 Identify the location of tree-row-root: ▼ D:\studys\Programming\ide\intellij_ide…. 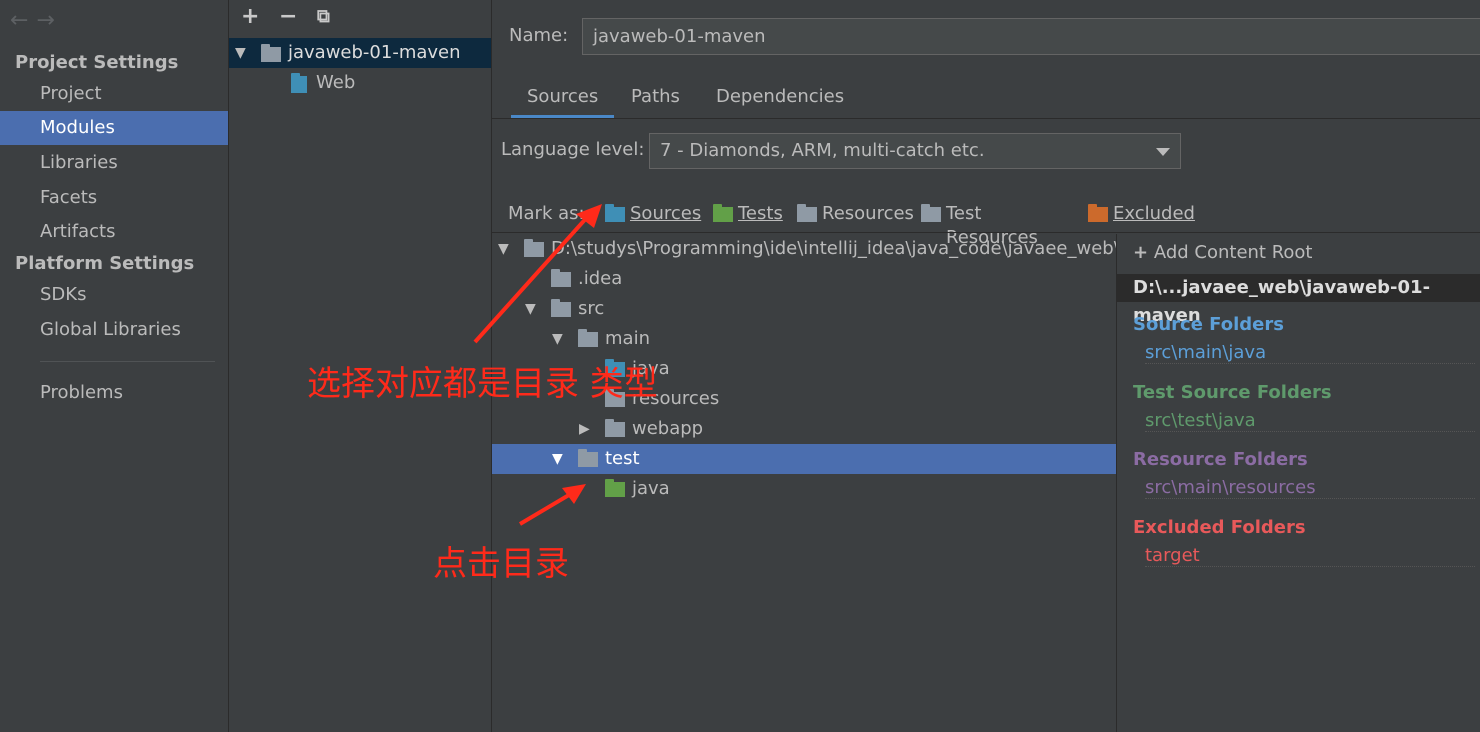
(804, 249).